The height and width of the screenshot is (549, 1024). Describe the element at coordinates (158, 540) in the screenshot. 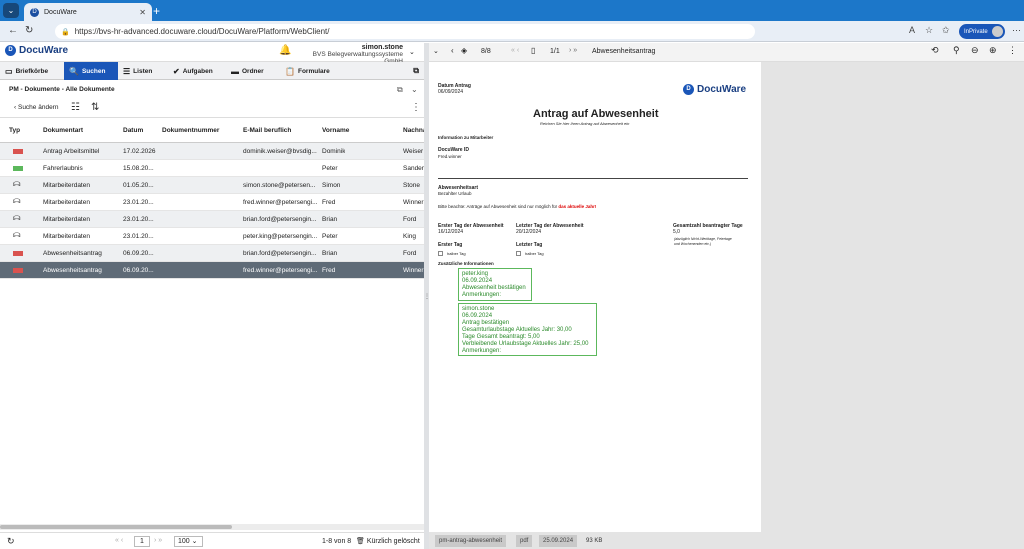

I see `pager-next-last-icon: › »` at that location.